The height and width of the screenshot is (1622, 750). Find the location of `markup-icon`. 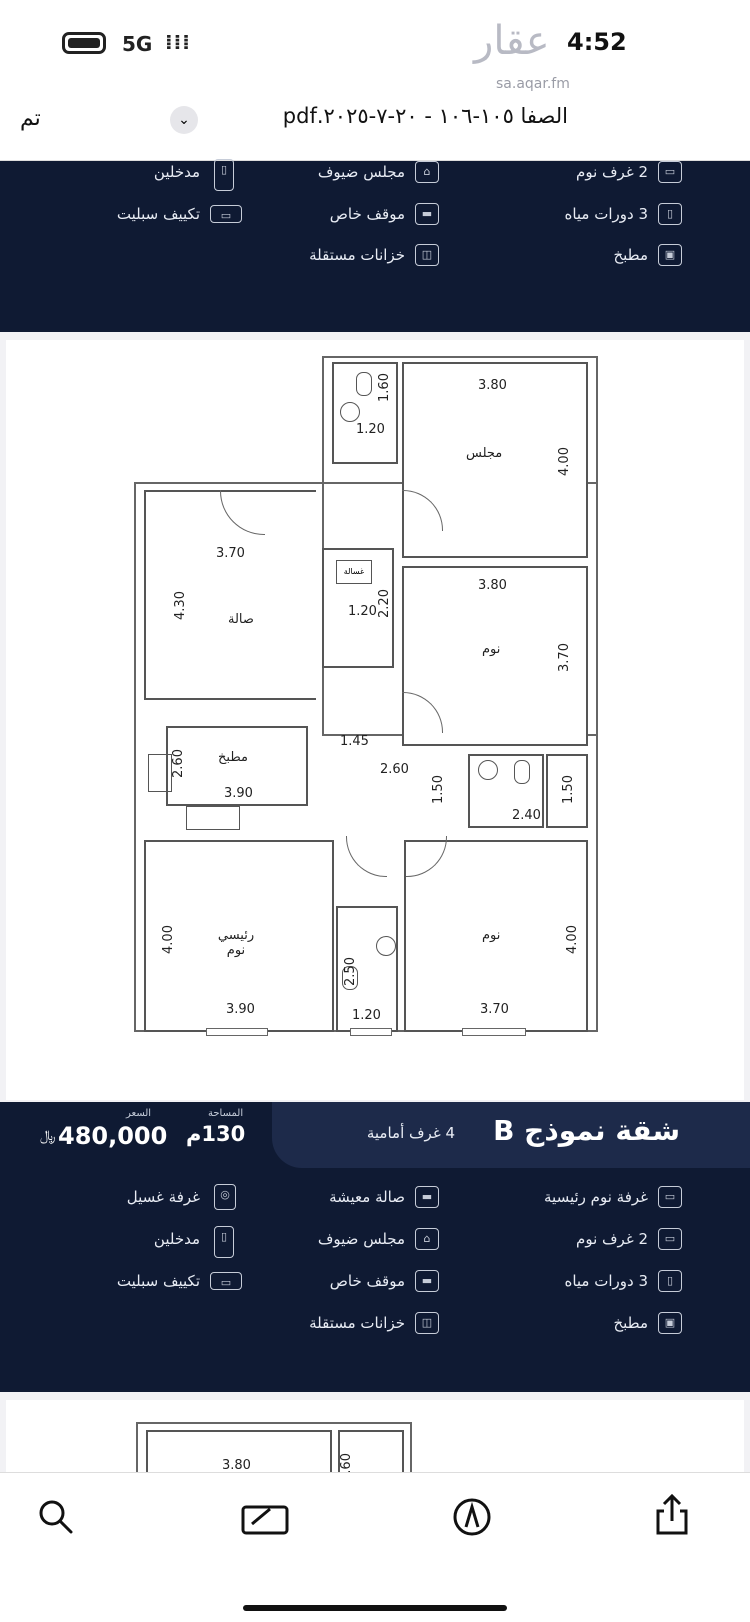

markup-icon is located at coordinates (265, 1517).